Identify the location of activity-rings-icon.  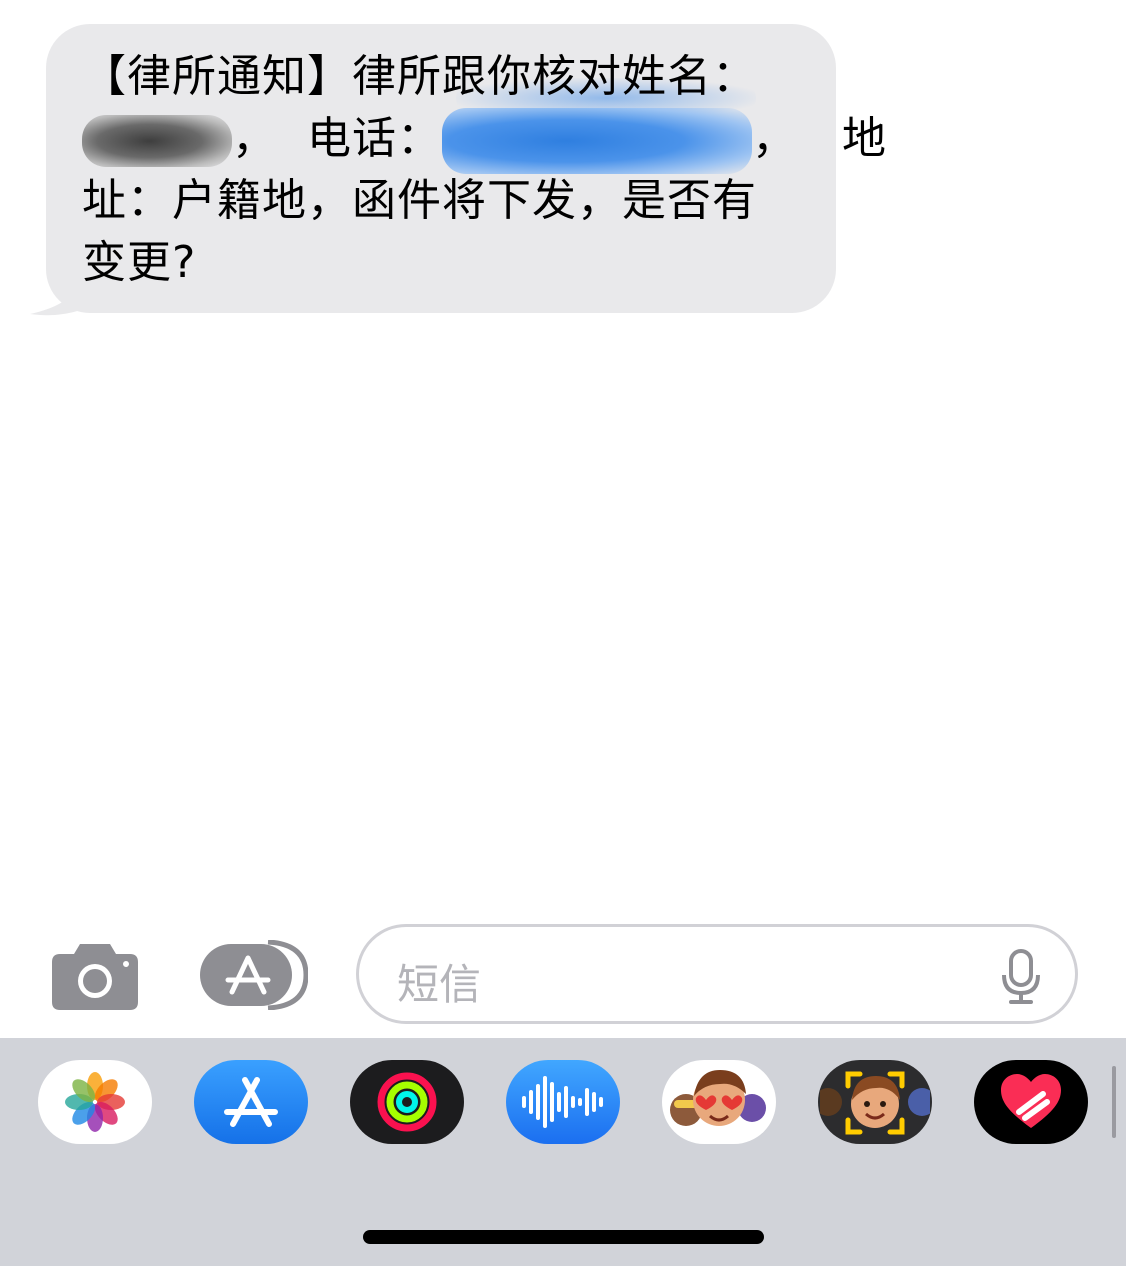
(407, 1102).